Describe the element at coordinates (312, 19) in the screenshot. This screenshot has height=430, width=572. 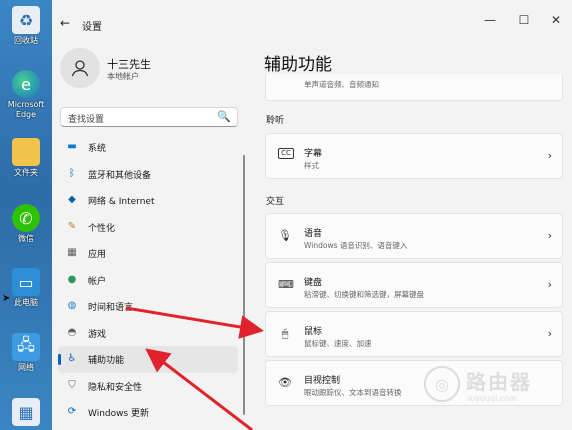
I see `title-bar: ← 设置 — ☐ ✕` at that location.